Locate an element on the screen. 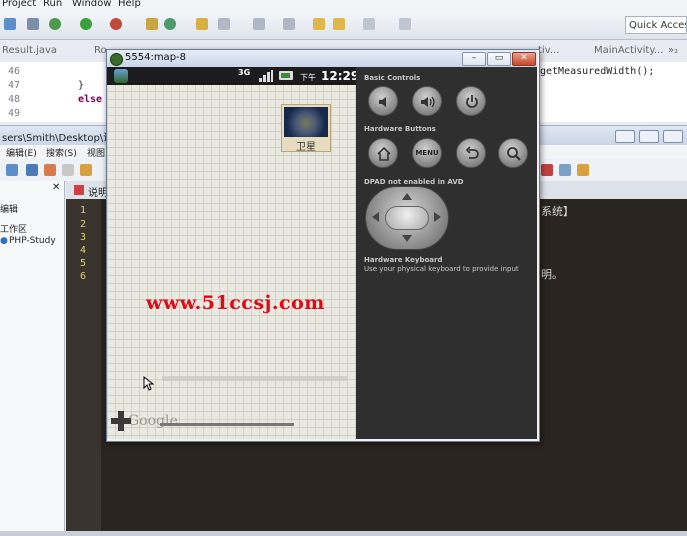 The height and width of the screenshot is (536, 687). basic-controls-label: Basic Controls is located at coordinates (392, 78).